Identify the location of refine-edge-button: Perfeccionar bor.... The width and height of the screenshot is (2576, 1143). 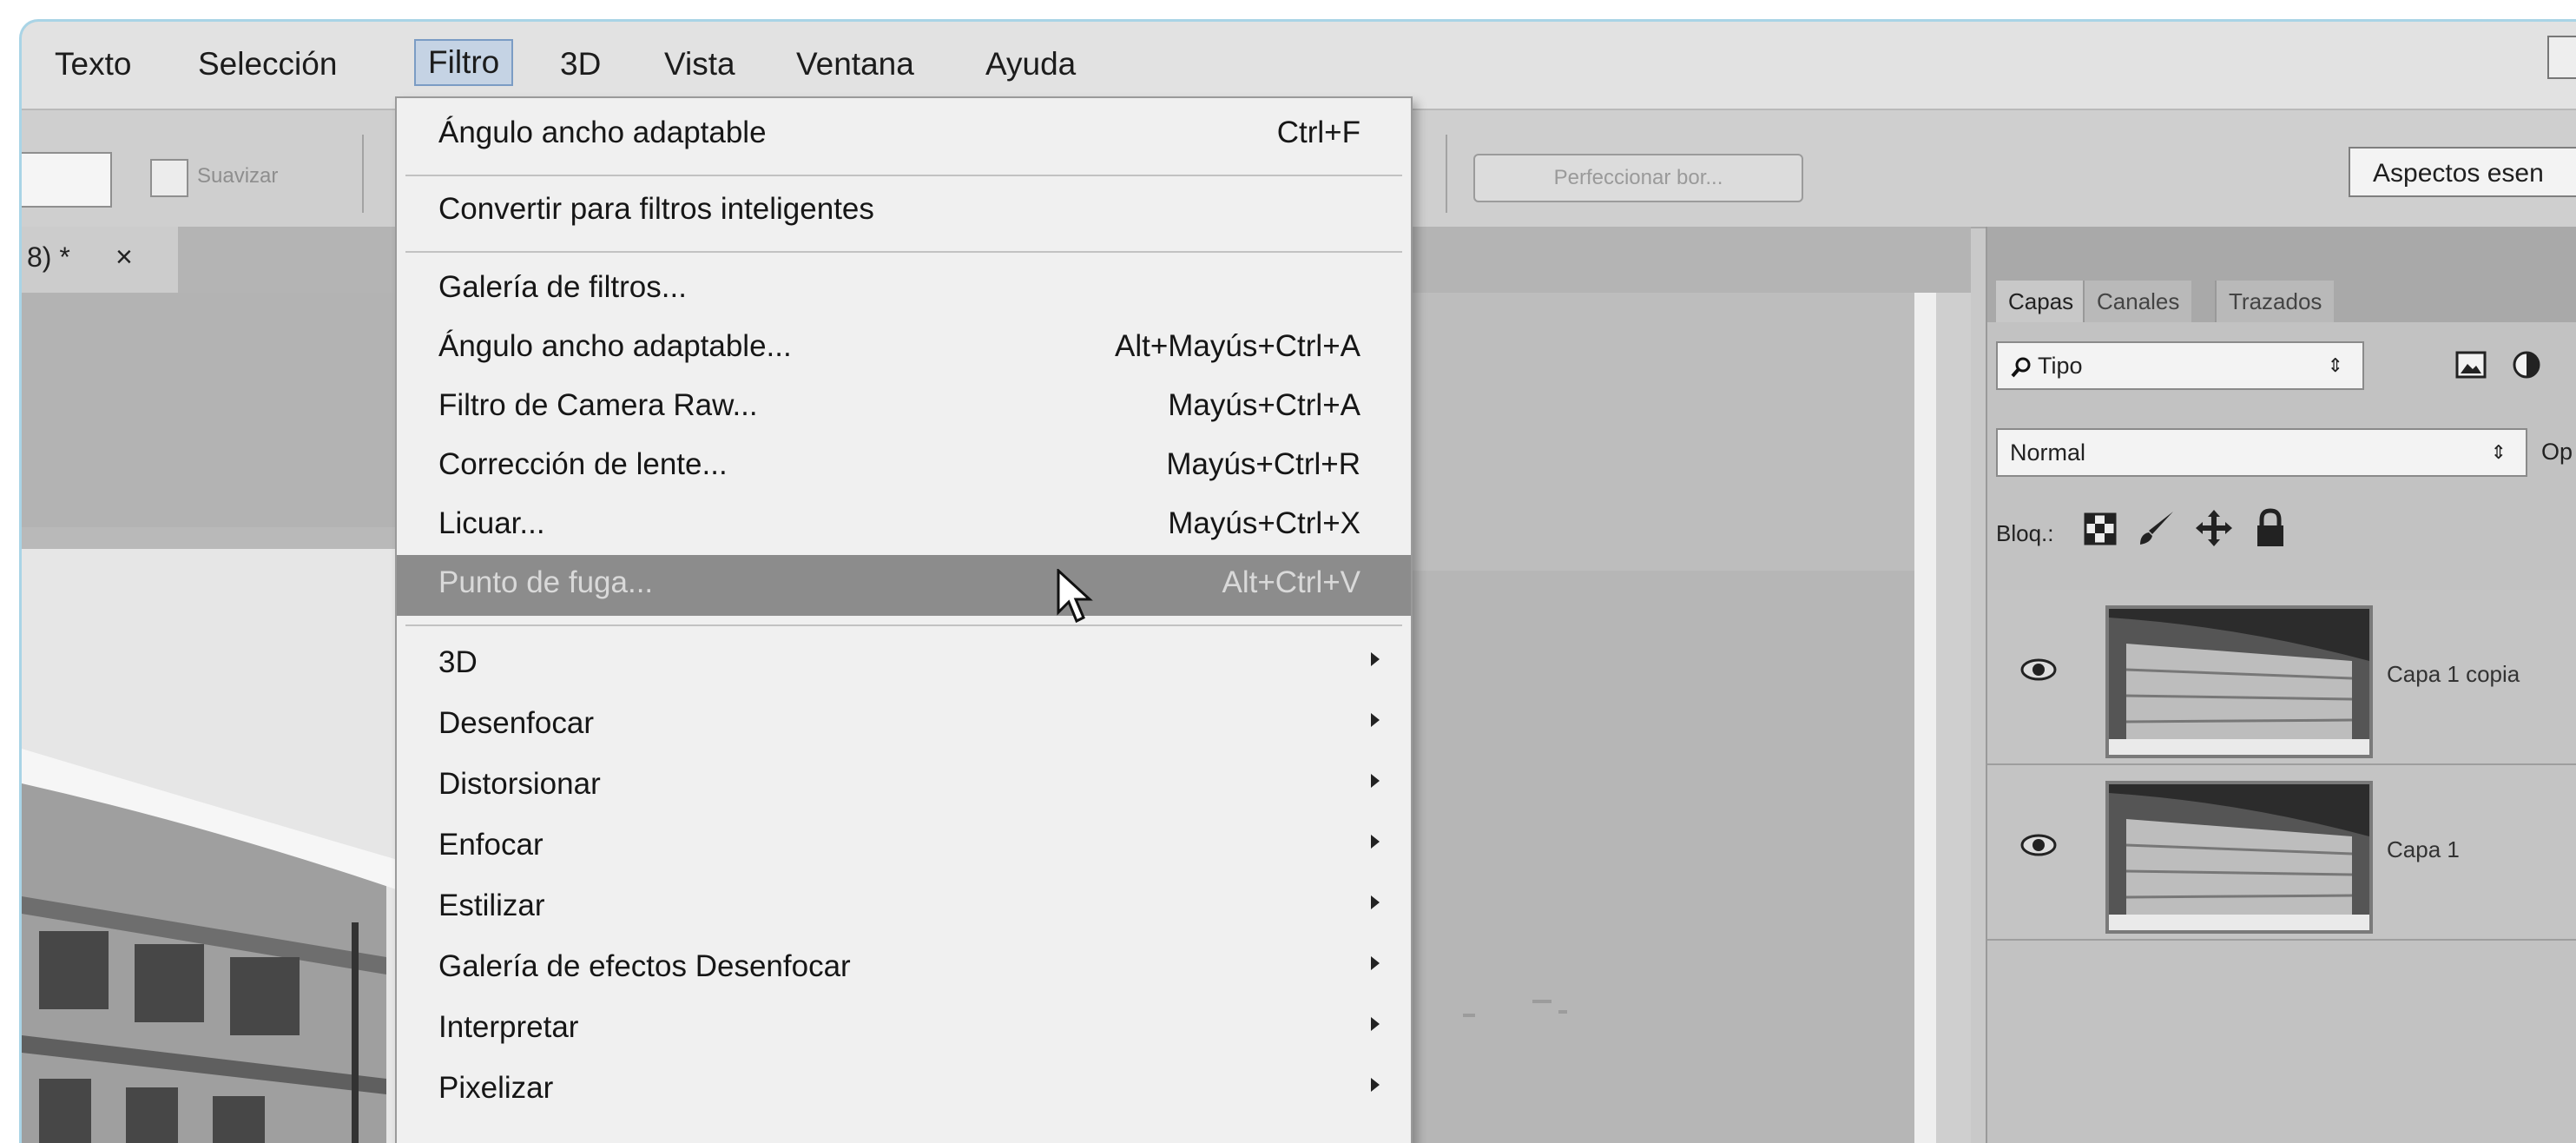
(1638, 178).